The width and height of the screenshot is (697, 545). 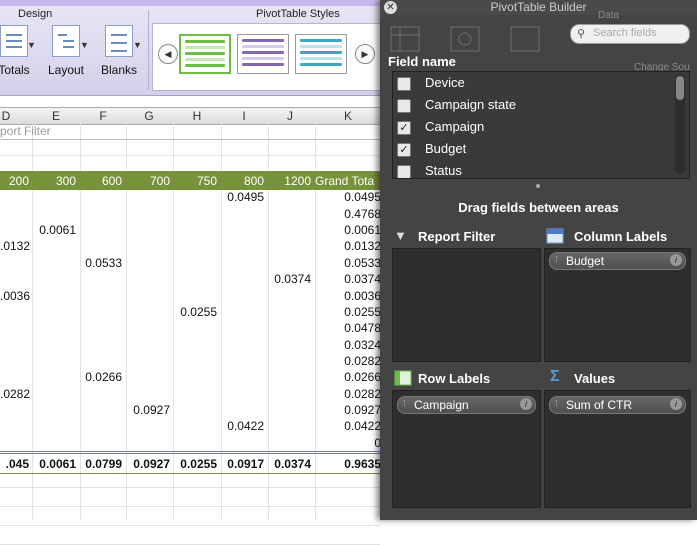 What do you see at coordinates (148, 464) in the screenshot?
I see `grand-total-cell: 0.0927` at bounding box center [148, 464].